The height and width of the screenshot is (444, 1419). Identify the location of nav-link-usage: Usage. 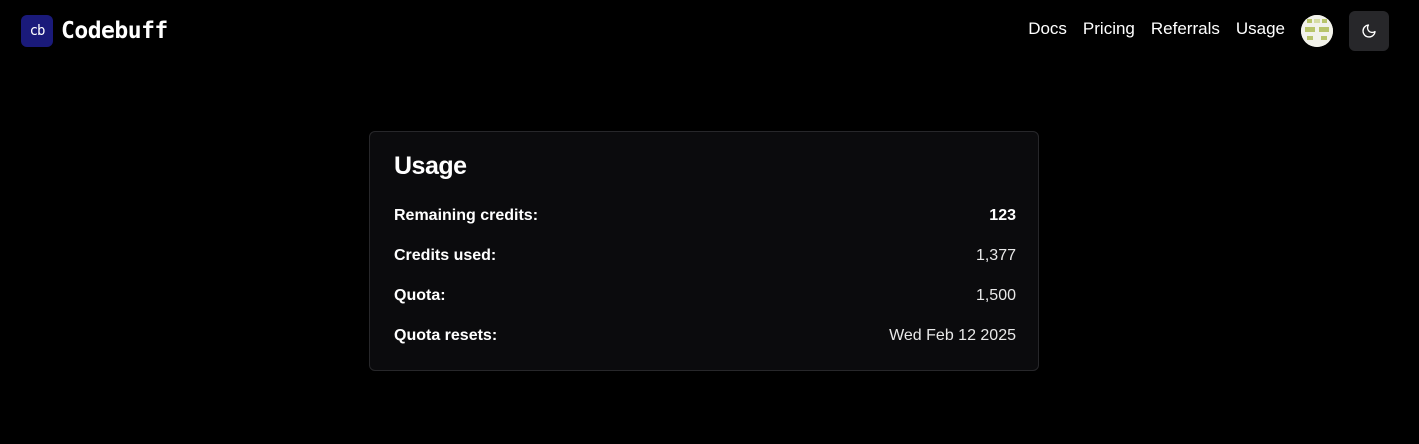
(1260, 29).